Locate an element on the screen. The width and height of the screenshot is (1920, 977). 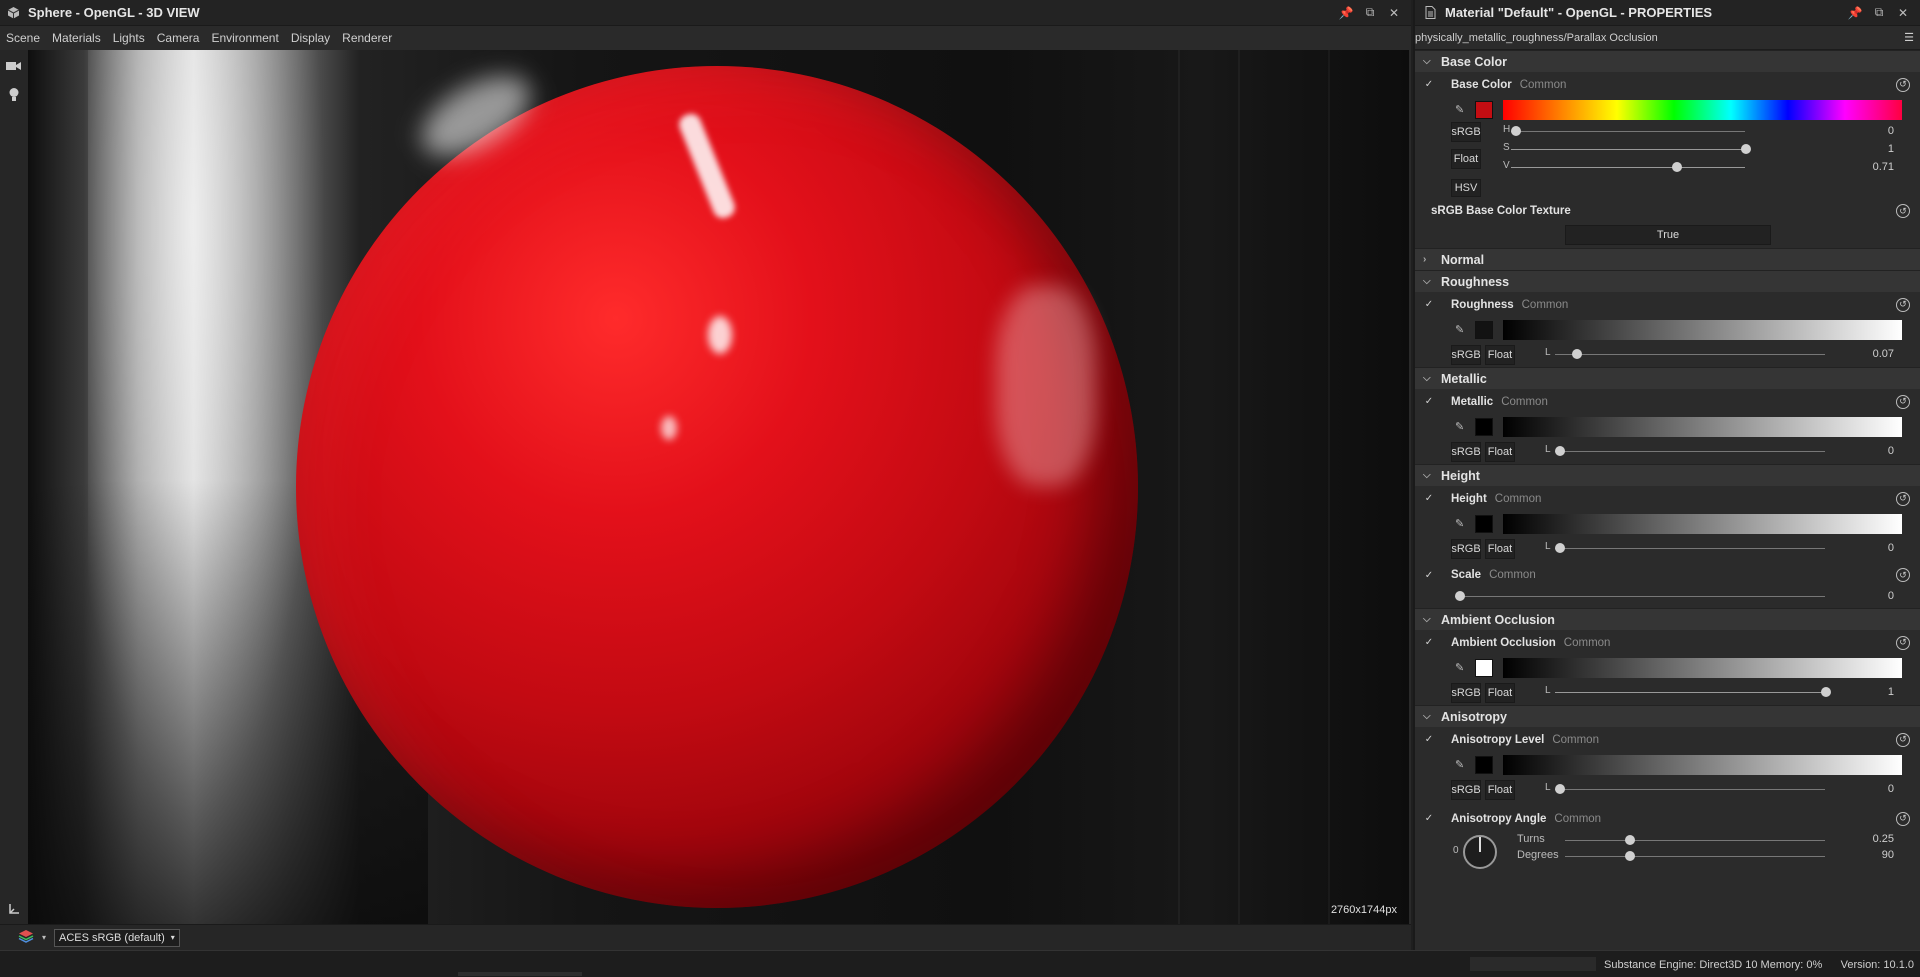
h-slider-knob is located at coordinates (1516, 131).